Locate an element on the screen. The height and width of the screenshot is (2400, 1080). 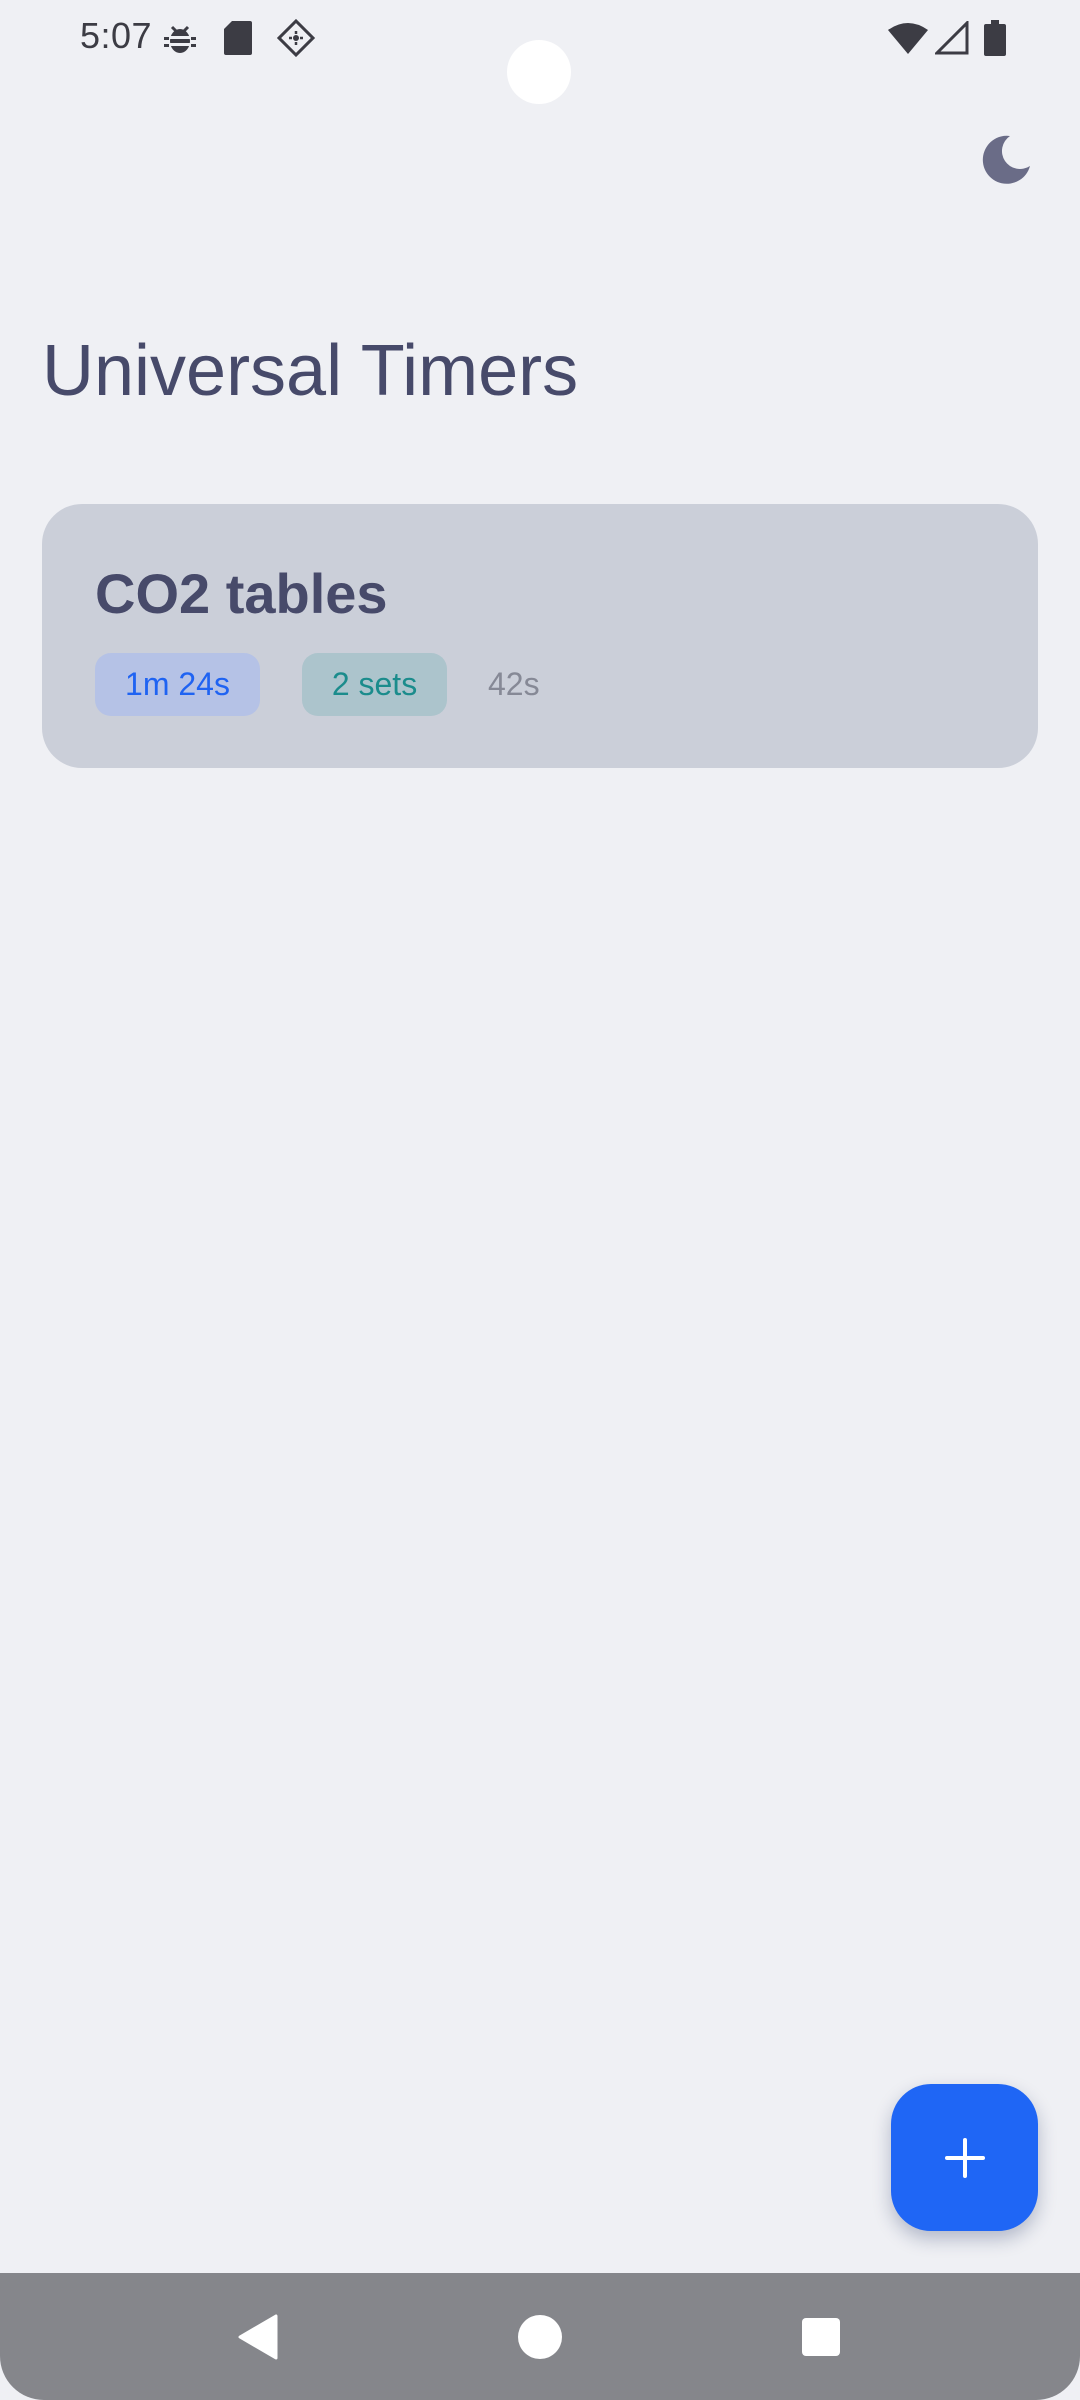
nav-home-button is located at coordinates (540, 2336).